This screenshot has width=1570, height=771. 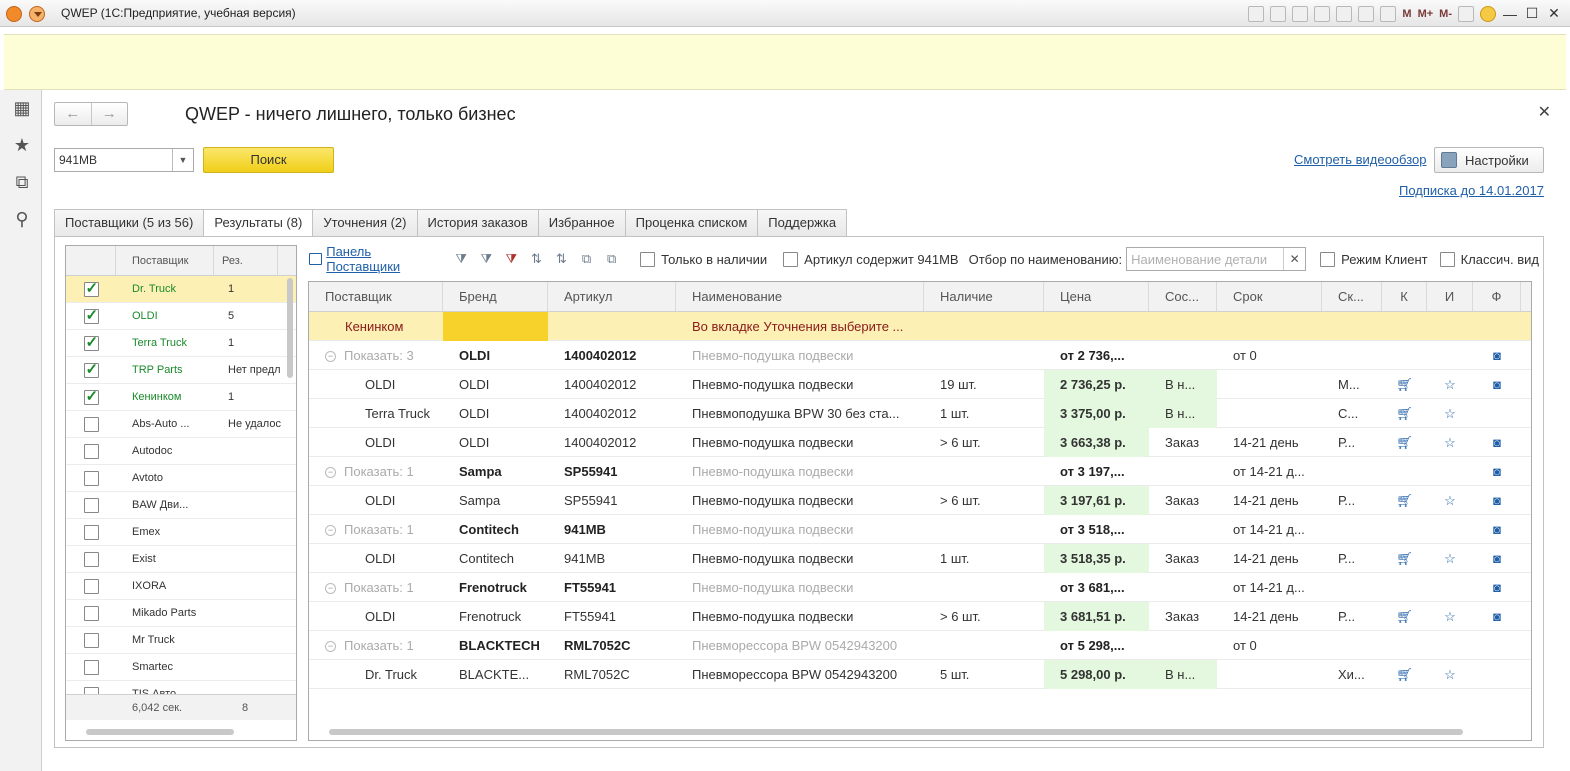 I want to click on column-header: Срок, so click(x=1269, y=296).